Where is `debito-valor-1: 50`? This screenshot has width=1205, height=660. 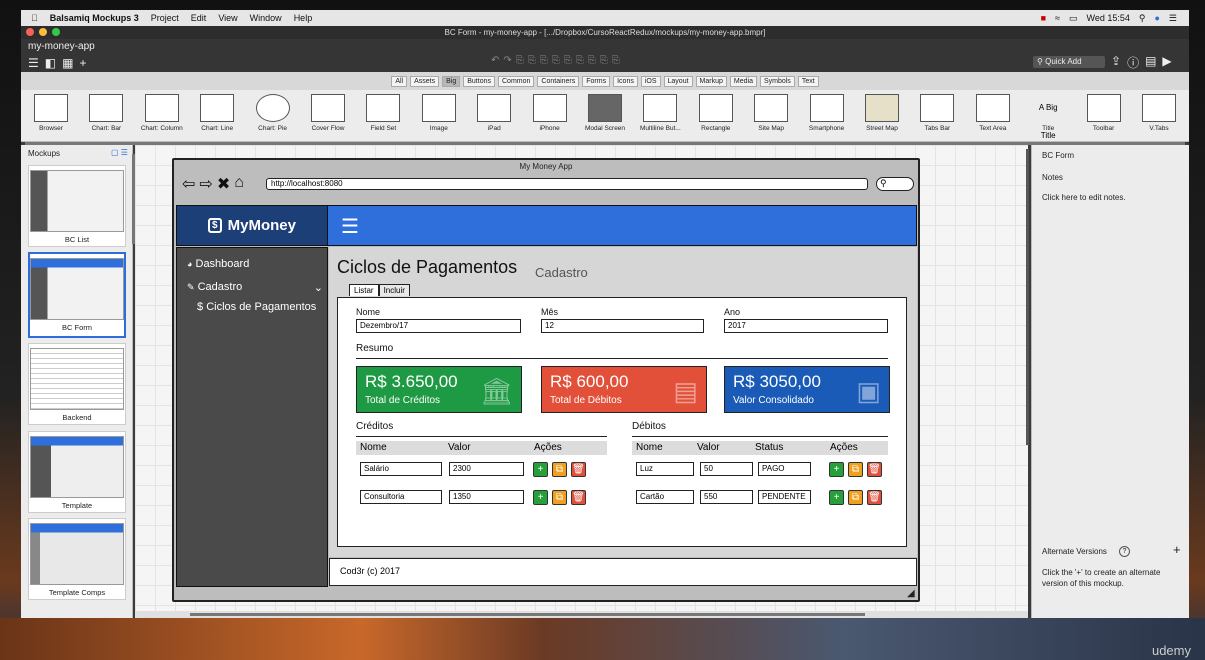 debito-valor-1: 50 is located at coordinates (726, 469).